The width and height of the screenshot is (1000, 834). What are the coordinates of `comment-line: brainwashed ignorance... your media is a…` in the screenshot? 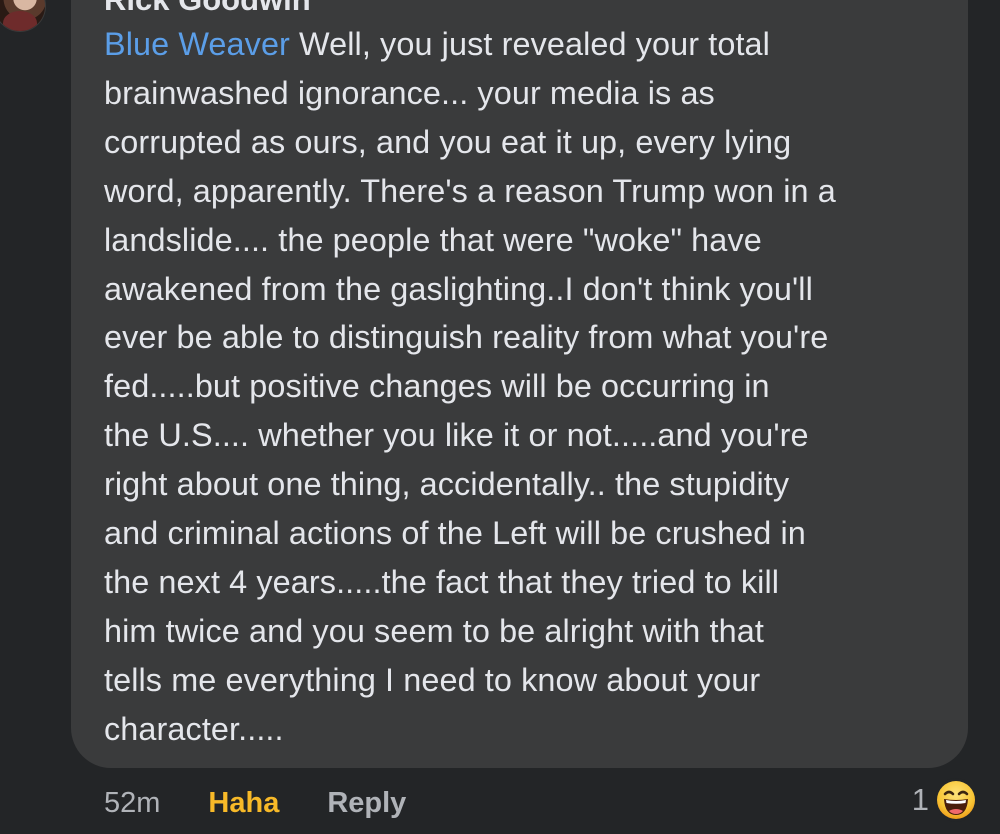 It's located at (409, 92).